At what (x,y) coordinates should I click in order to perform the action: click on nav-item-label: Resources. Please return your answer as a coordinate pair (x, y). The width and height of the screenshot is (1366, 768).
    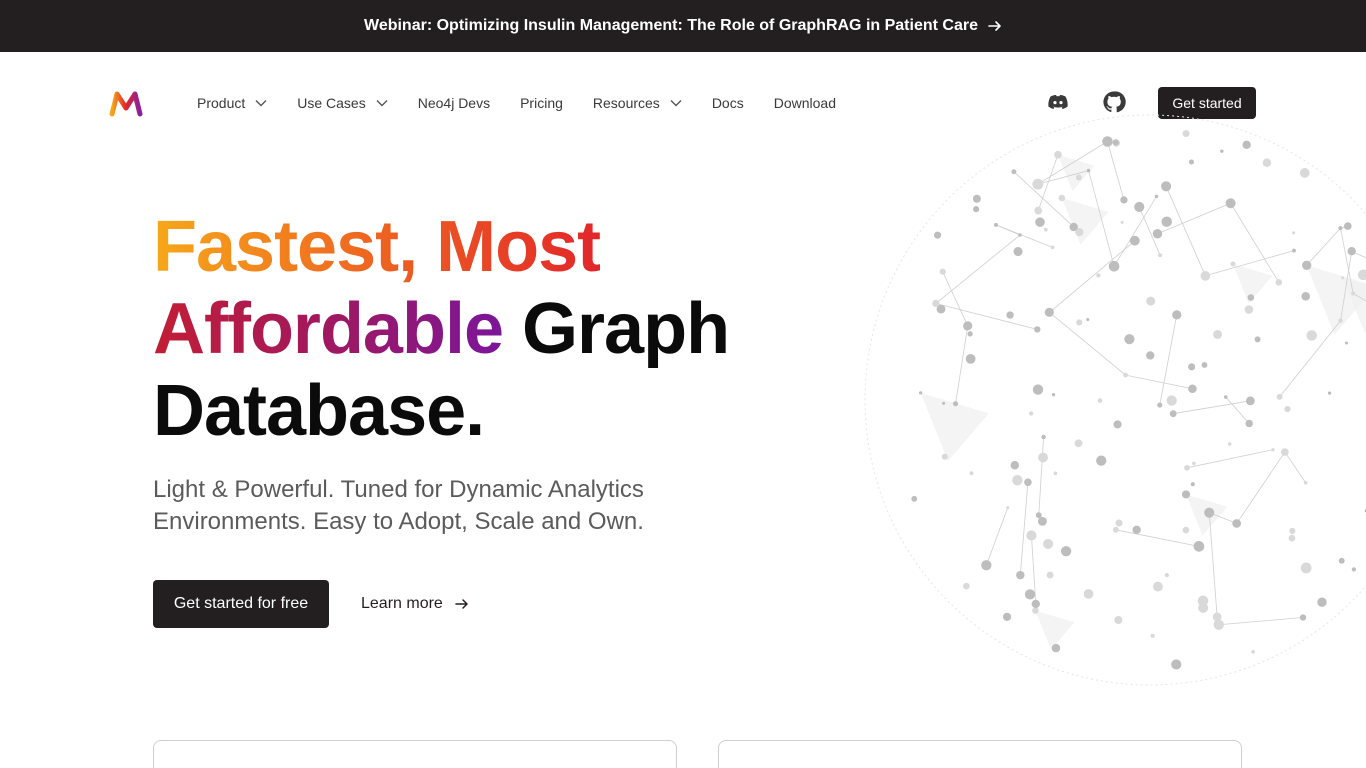
    Looking at the image, I should click on (626, 103).